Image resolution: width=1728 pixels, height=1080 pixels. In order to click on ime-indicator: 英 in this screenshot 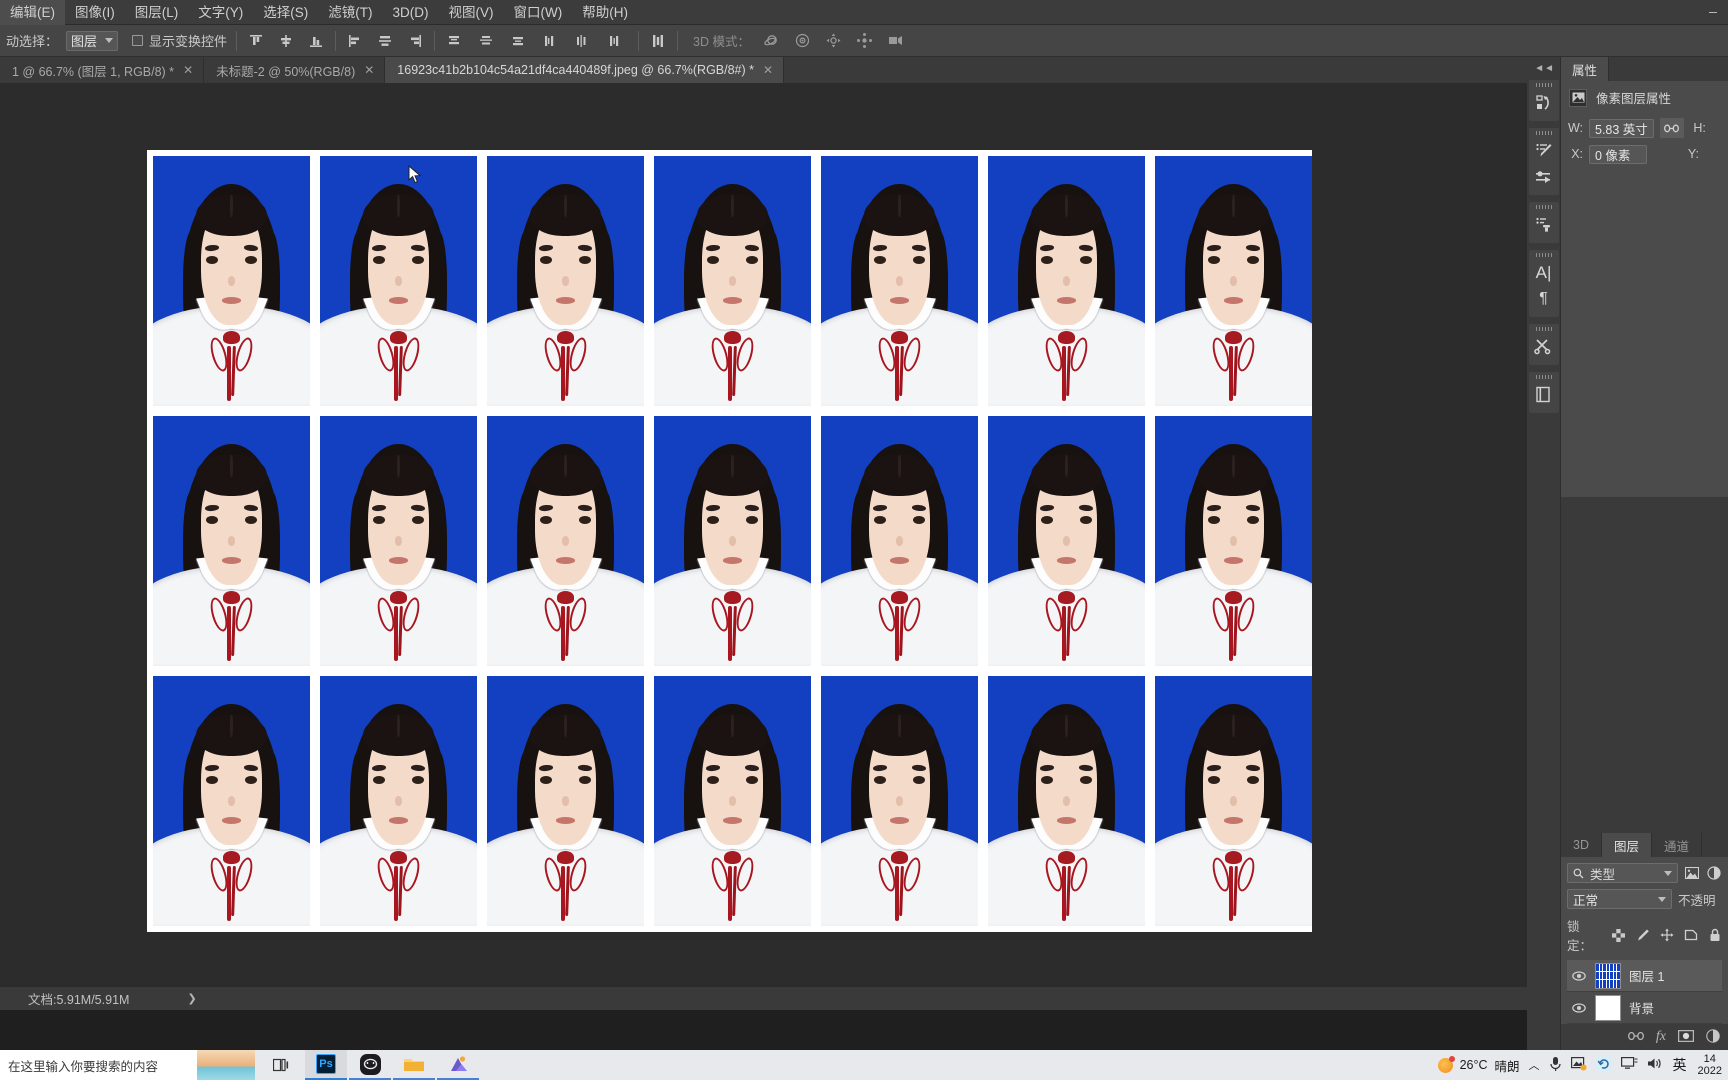, I will do `click(1680, 1065)`.